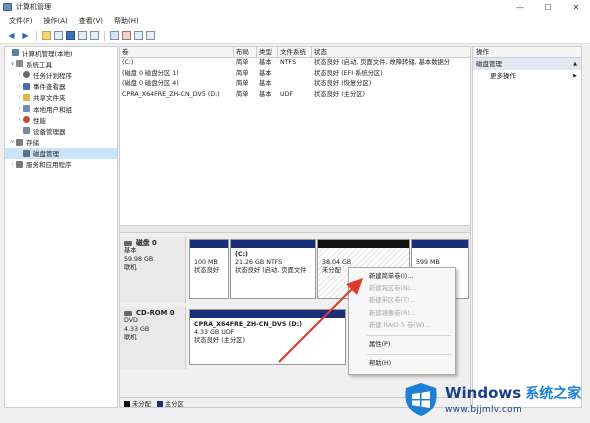  What do you see at coordinates (126, 21) in the screenshot?
I see `menu-help: 帮助(H)` at bounding box center [126, 21].